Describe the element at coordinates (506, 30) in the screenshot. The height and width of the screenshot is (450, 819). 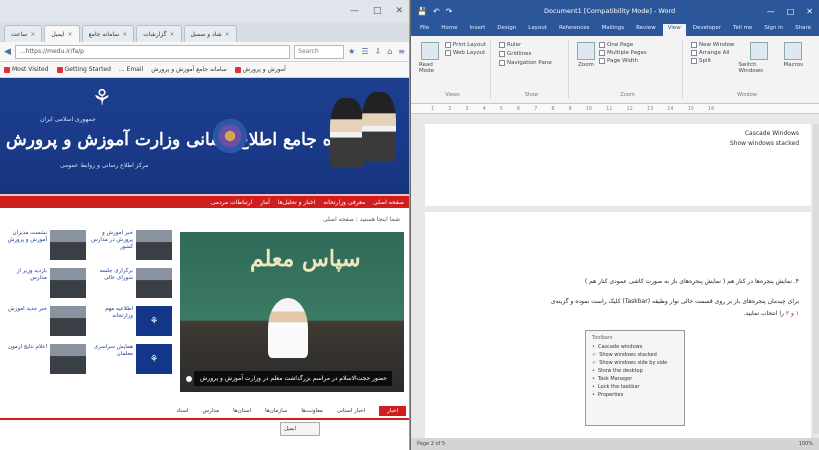
I see `ribbon-tab-design: Design` at that location.